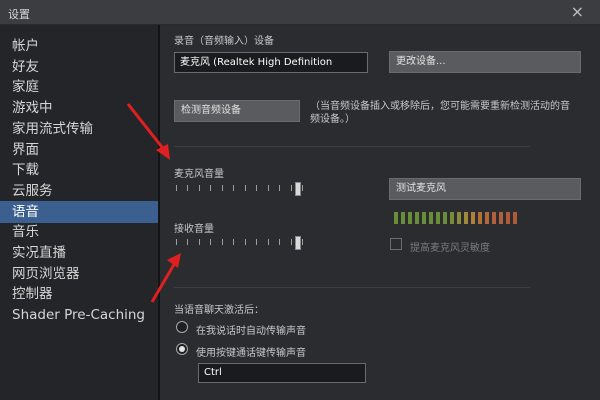 The width and height of the screenshot is (600, 400). Describe the element at coordinates (79, 150) in the screenshot. I see `sidebar-item: 界面` at that location.